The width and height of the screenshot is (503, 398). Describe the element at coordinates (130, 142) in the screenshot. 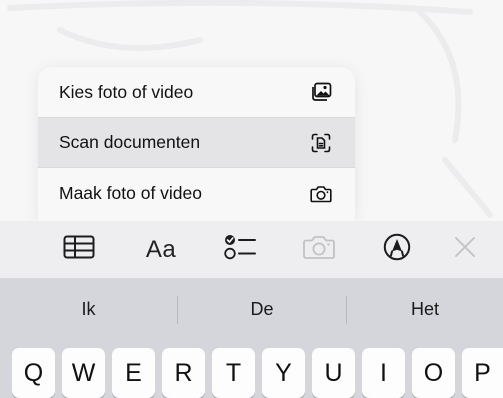

I see `menu-item-label: Scan documenten` at that location.